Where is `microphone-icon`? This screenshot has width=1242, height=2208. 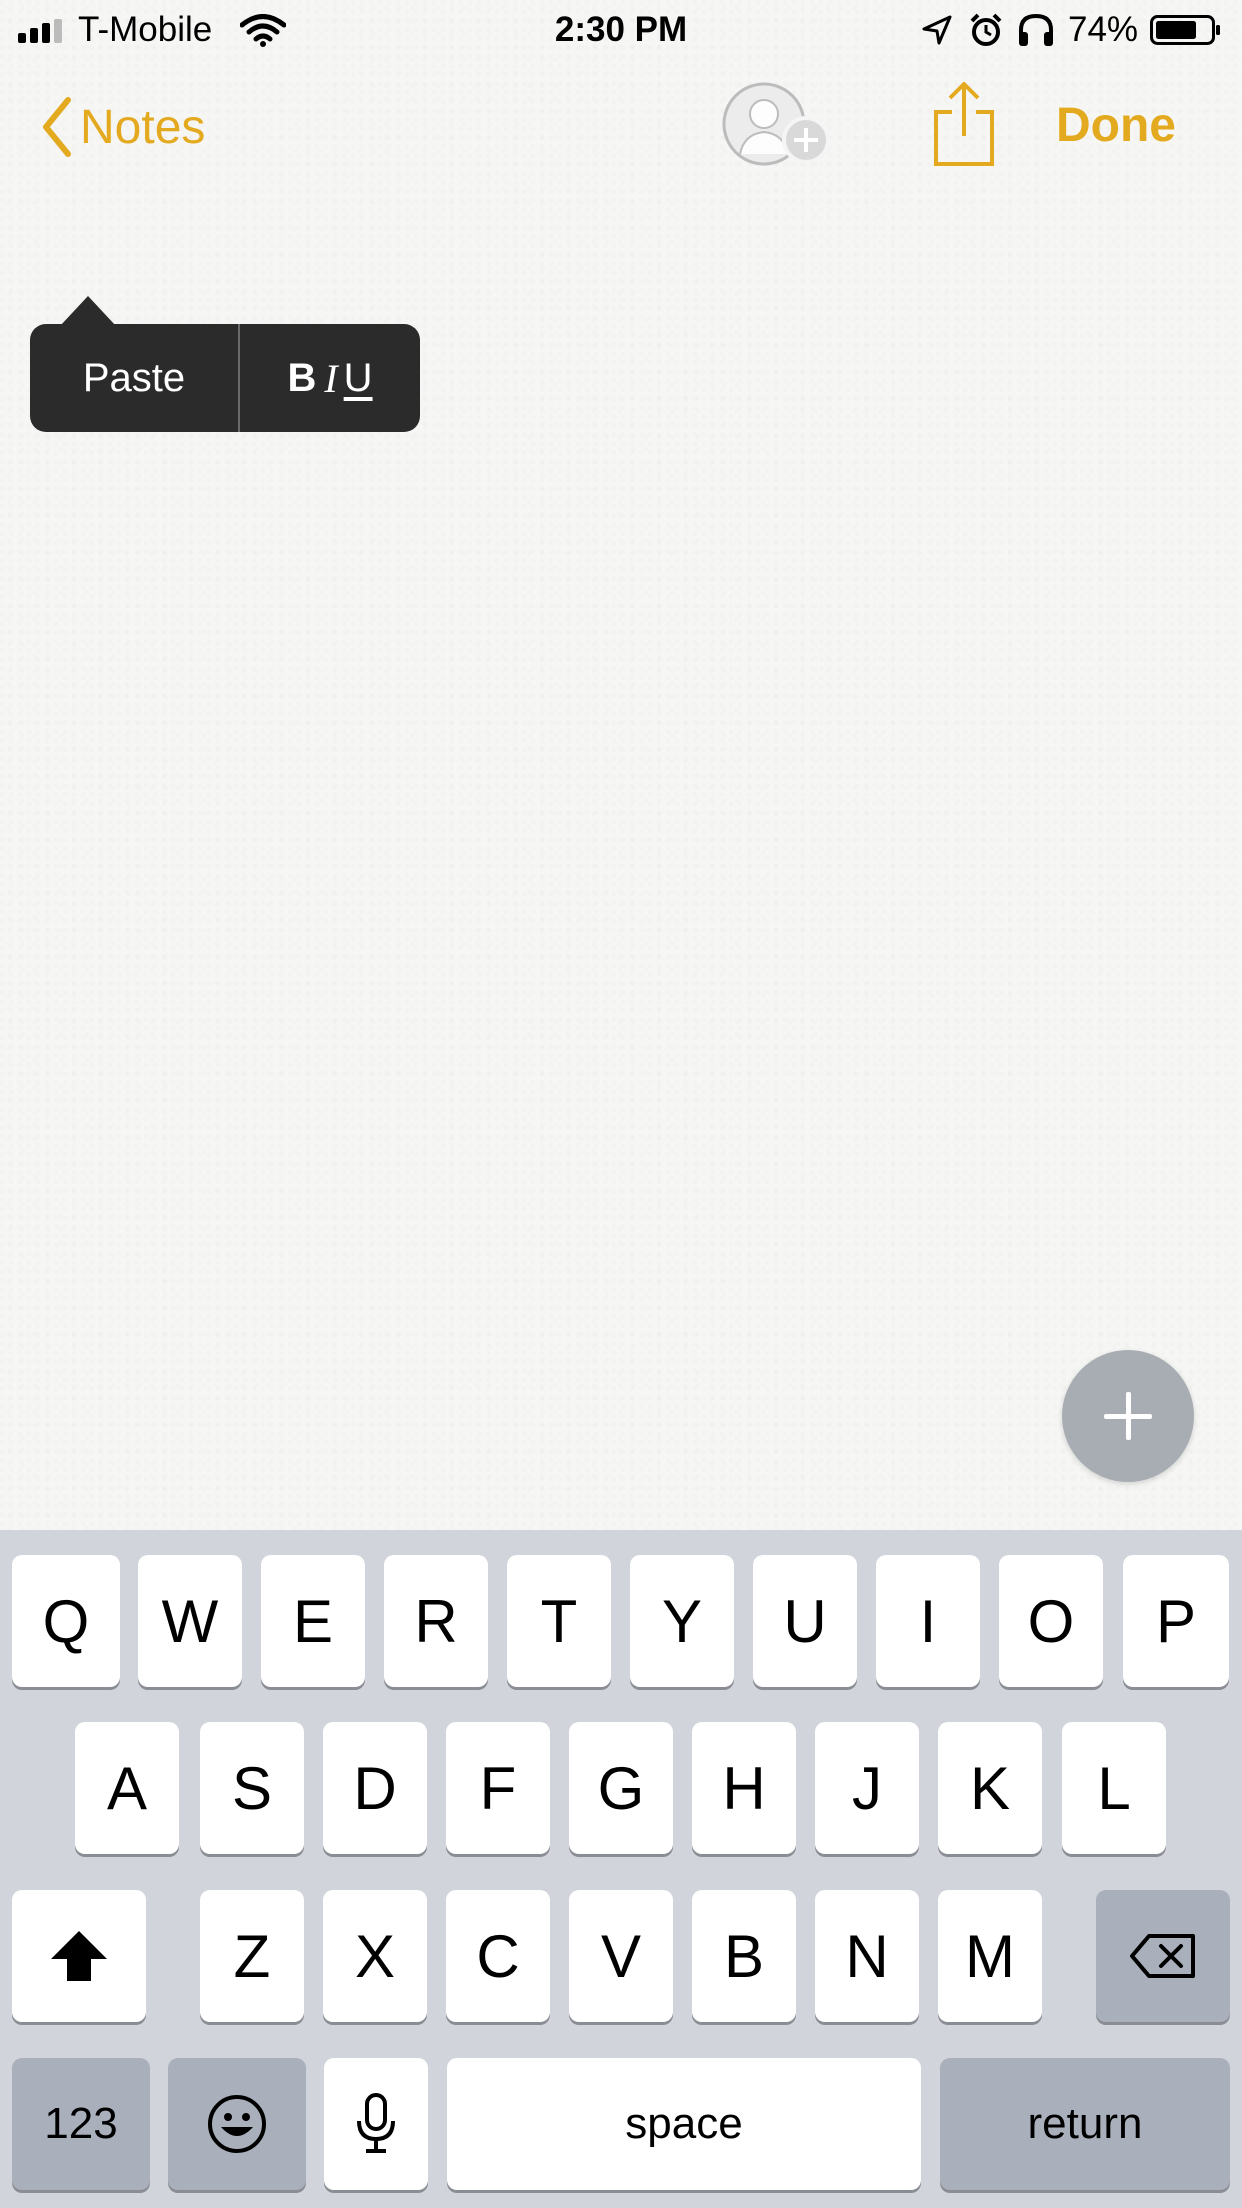 microphone-icon is located at coordinates (376, 2123).